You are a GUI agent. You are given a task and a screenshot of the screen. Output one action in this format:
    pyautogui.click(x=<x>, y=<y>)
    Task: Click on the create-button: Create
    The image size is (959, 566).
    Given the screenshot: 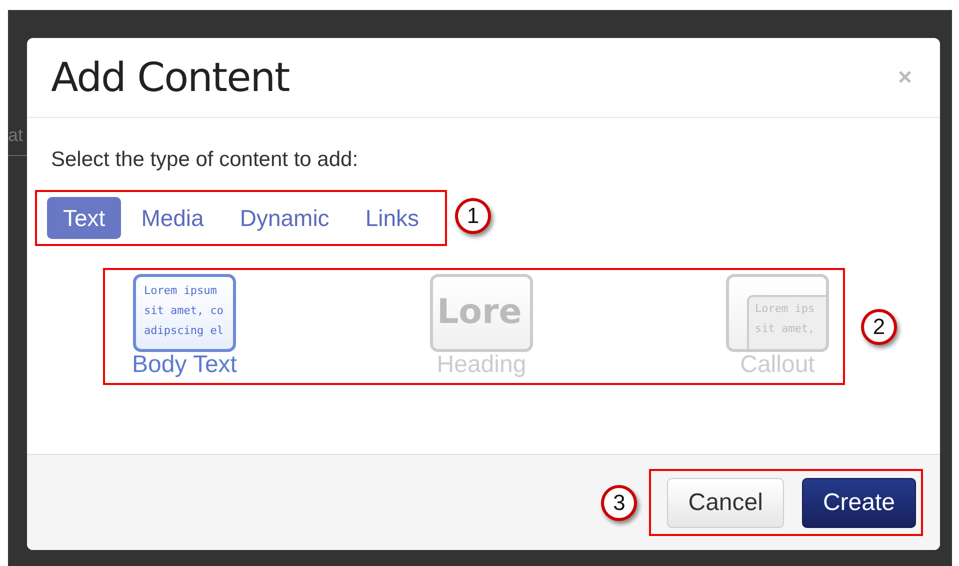 What is the action you would take?
    pyautogui.click(x=859, y=503)
    